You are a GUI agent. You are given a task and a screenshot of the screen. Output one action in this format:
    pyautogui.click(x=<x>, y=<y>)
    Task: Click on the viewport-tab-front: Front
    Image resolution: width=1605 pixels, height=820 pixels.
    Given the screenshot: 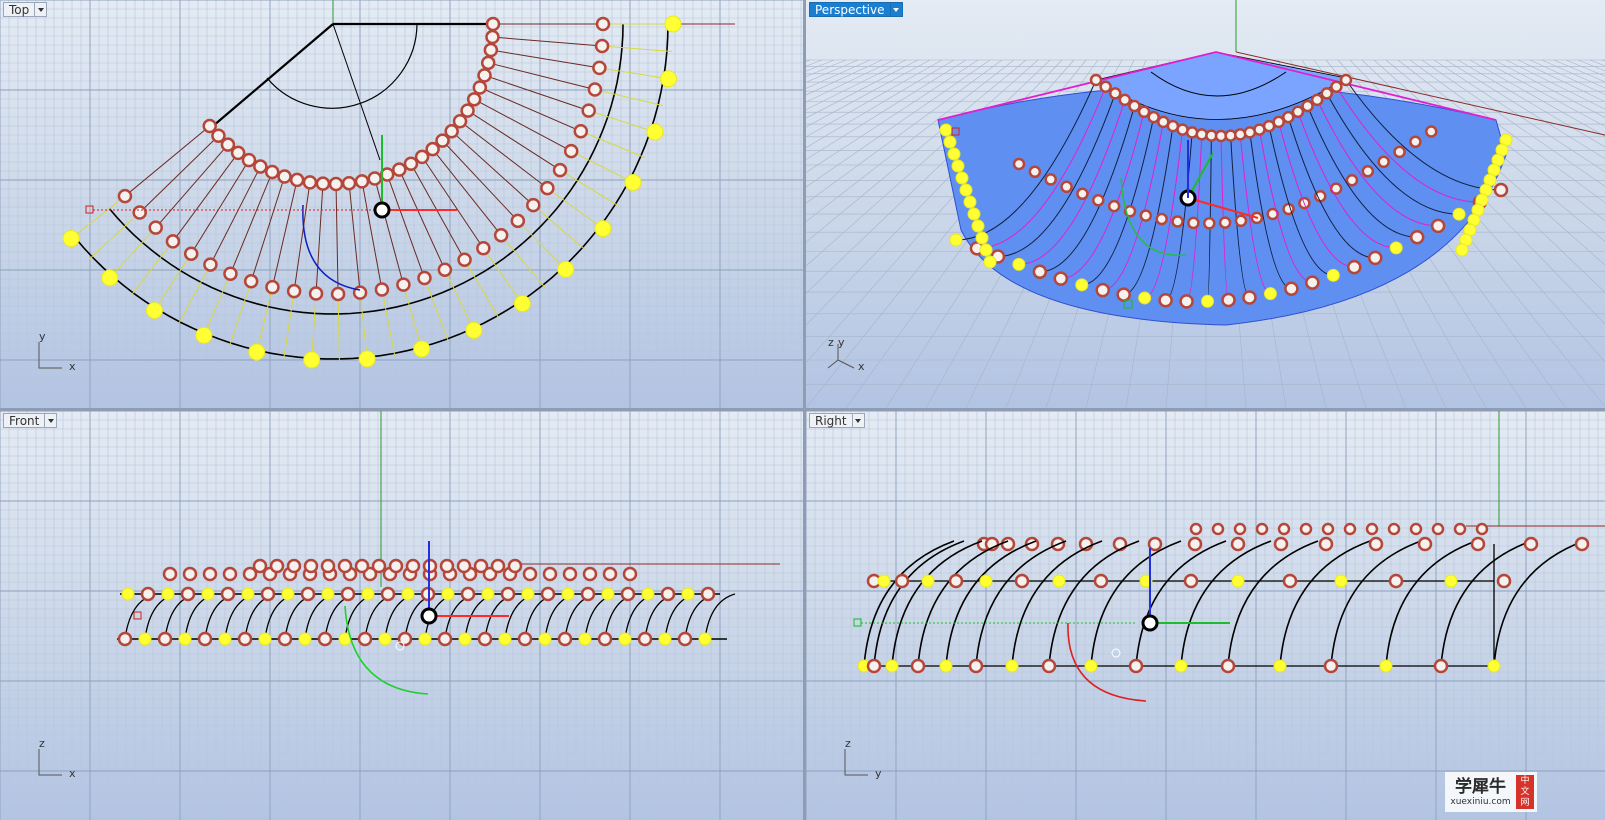 What is the action you would take?
    pyautogui.click(x=30, y=420)
    